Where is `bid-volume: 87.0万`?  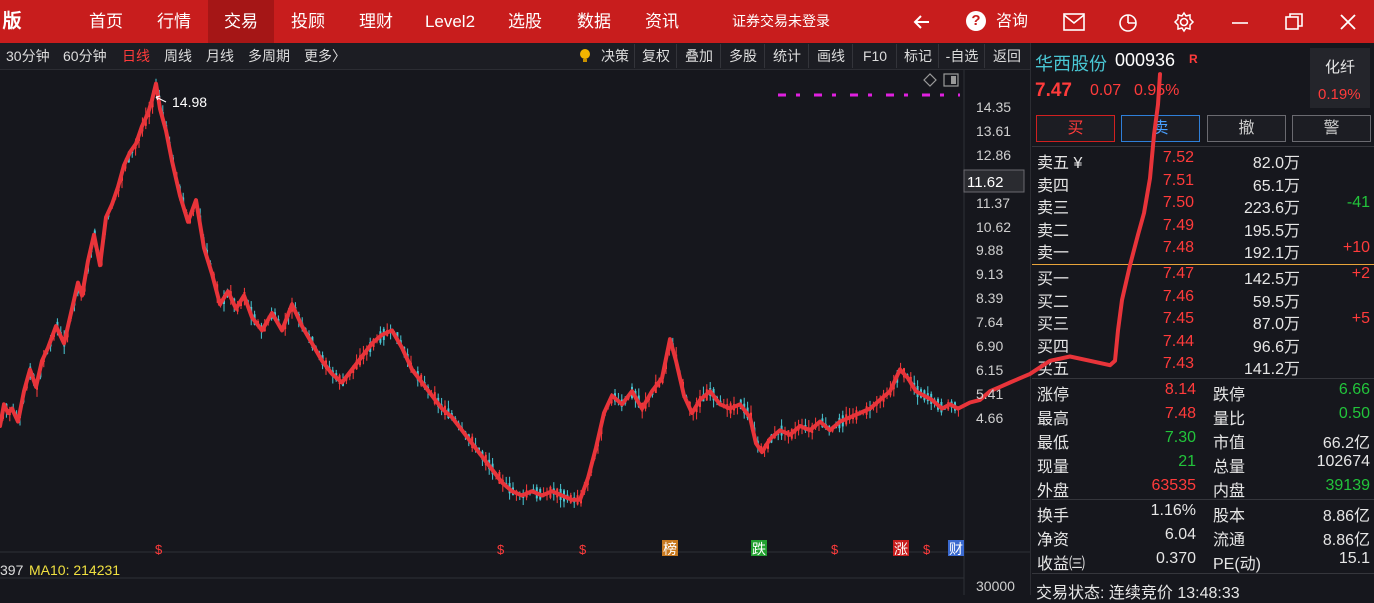
bid-volume: 87.0万 is located at coordinates (1276, 324).